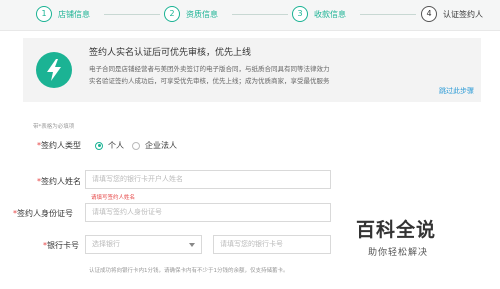 The height and width of the screenshot is (289, 500). Describe the element at coordinates (330, 14) in the screenshot. I see `step-label: 收款信息` at that location.